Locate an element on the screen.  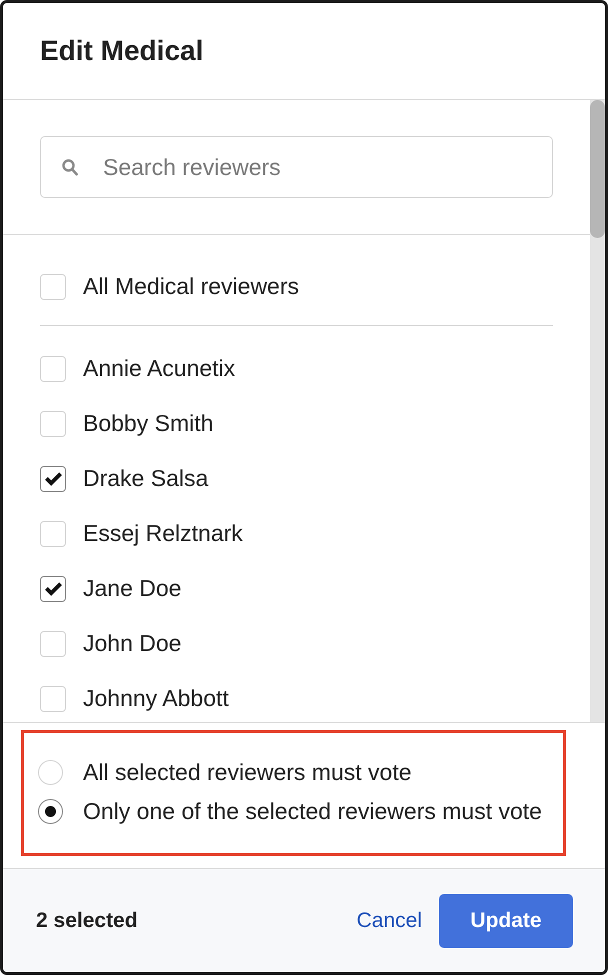
reviewer-name: Jane Doe is located at coordinates (132, 589).